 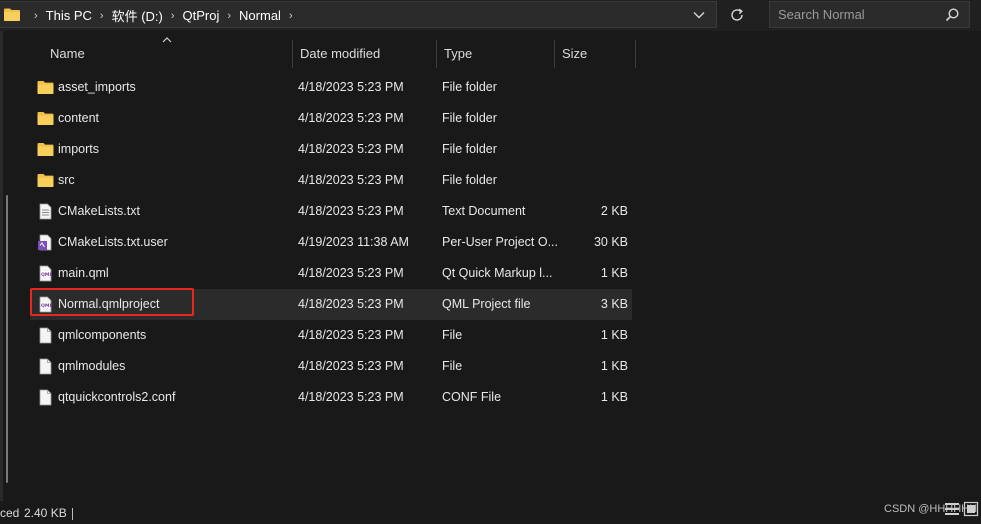 I want to click on chevron-down-icon, so click(x=699, y=15).